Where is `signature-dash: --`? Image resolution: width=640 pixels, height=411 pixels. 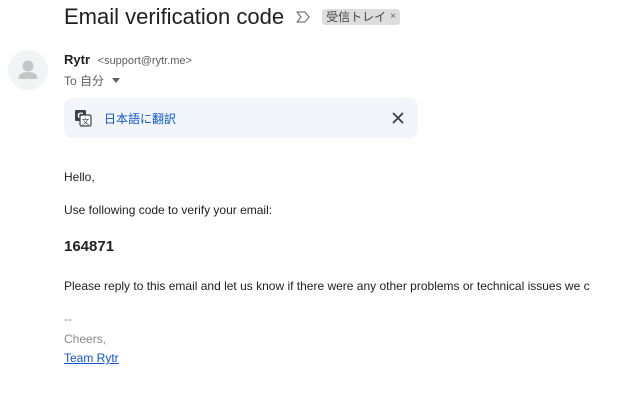
signature-dash: -- is located at coordinates (68, 319).